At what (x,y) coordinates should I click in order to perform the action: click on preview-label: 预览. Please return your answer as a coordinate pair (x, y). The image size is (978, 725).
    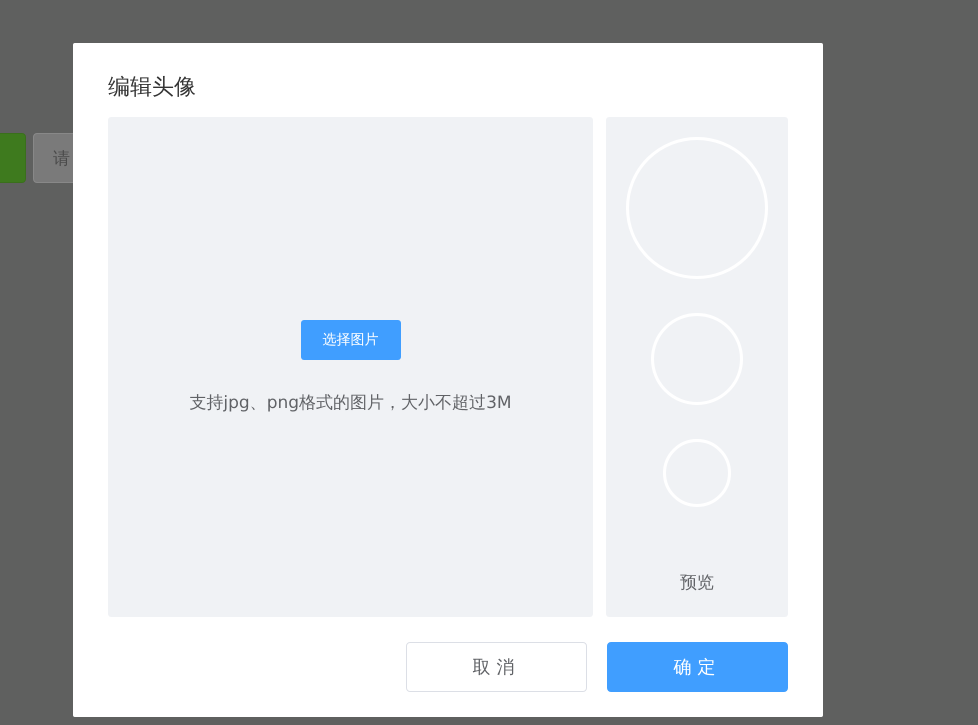
    Looking at the image, I should click on (697, 583).